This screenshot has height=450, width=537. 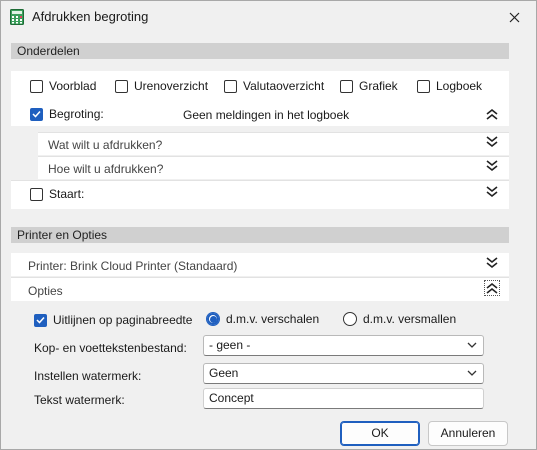 I want to click on annuleren-button: Annuleren, so click(x=468, y=433).